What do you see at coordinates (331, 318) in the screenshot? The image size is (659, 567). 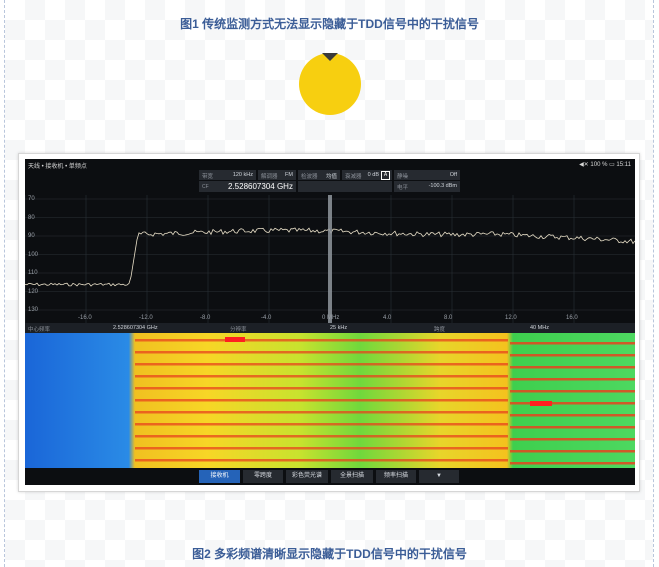 I see `x-tick-label: 0 MHz` at bounding box center [331, 318].